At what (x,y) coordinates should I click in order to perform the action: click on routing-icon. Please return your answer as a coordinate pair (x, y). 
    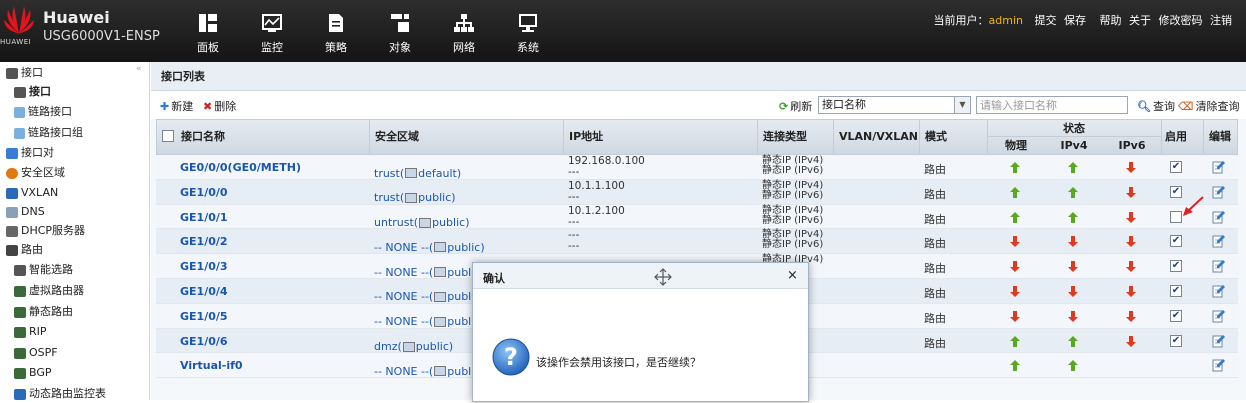
    Looking at the image, I should click on (12, 250).